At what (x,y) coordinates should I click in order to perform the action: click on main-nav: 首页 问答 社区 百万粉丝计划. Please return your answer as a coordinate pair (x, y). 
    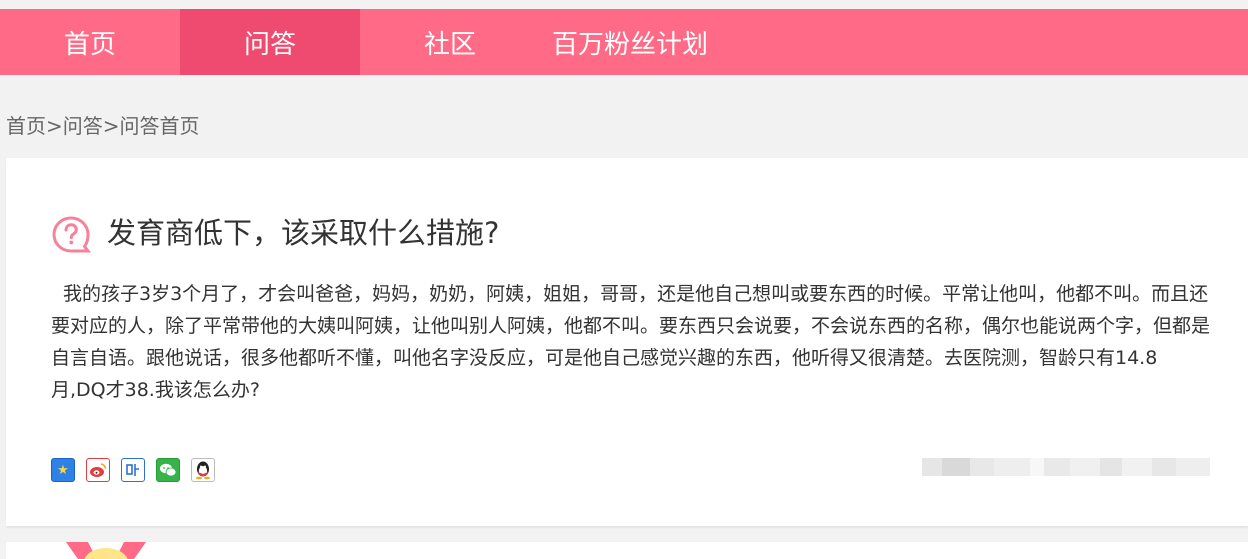
    Looking at the image, I should click on (624, 42).